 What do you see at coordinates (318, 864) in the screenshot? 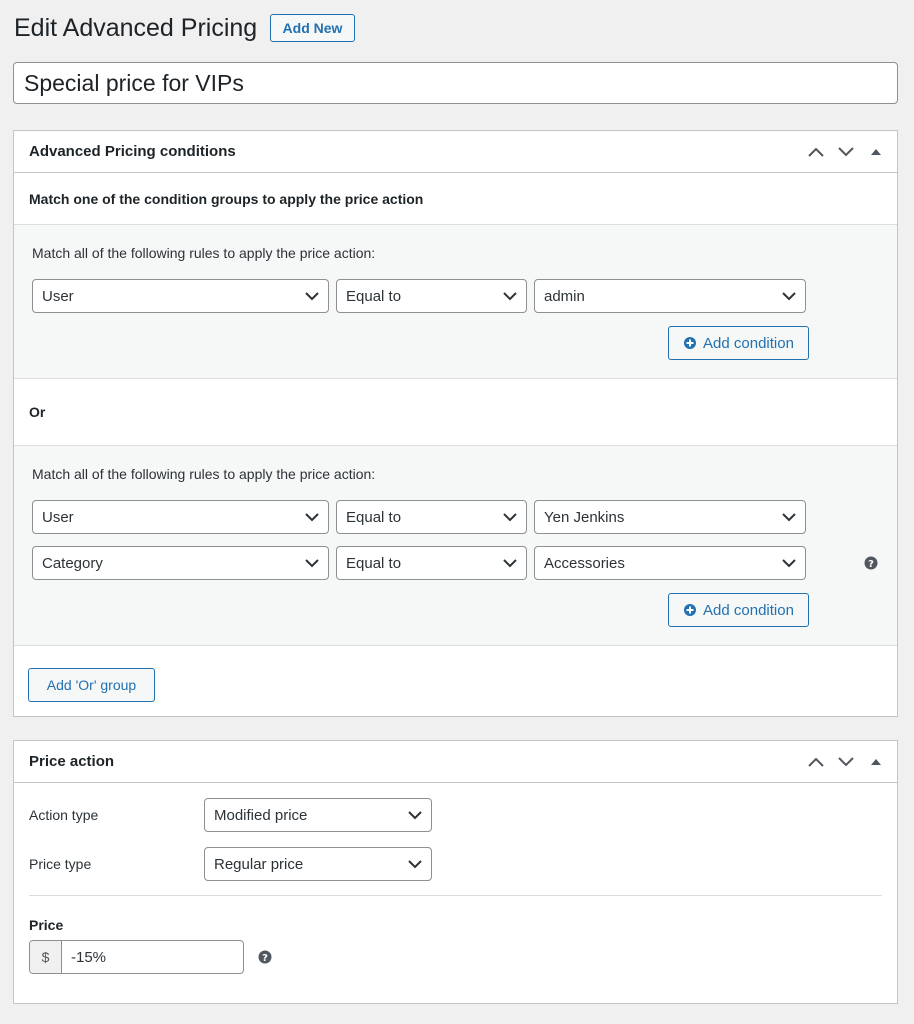
I see `price-type-select: Regular price` at bounding box center [318, 864].